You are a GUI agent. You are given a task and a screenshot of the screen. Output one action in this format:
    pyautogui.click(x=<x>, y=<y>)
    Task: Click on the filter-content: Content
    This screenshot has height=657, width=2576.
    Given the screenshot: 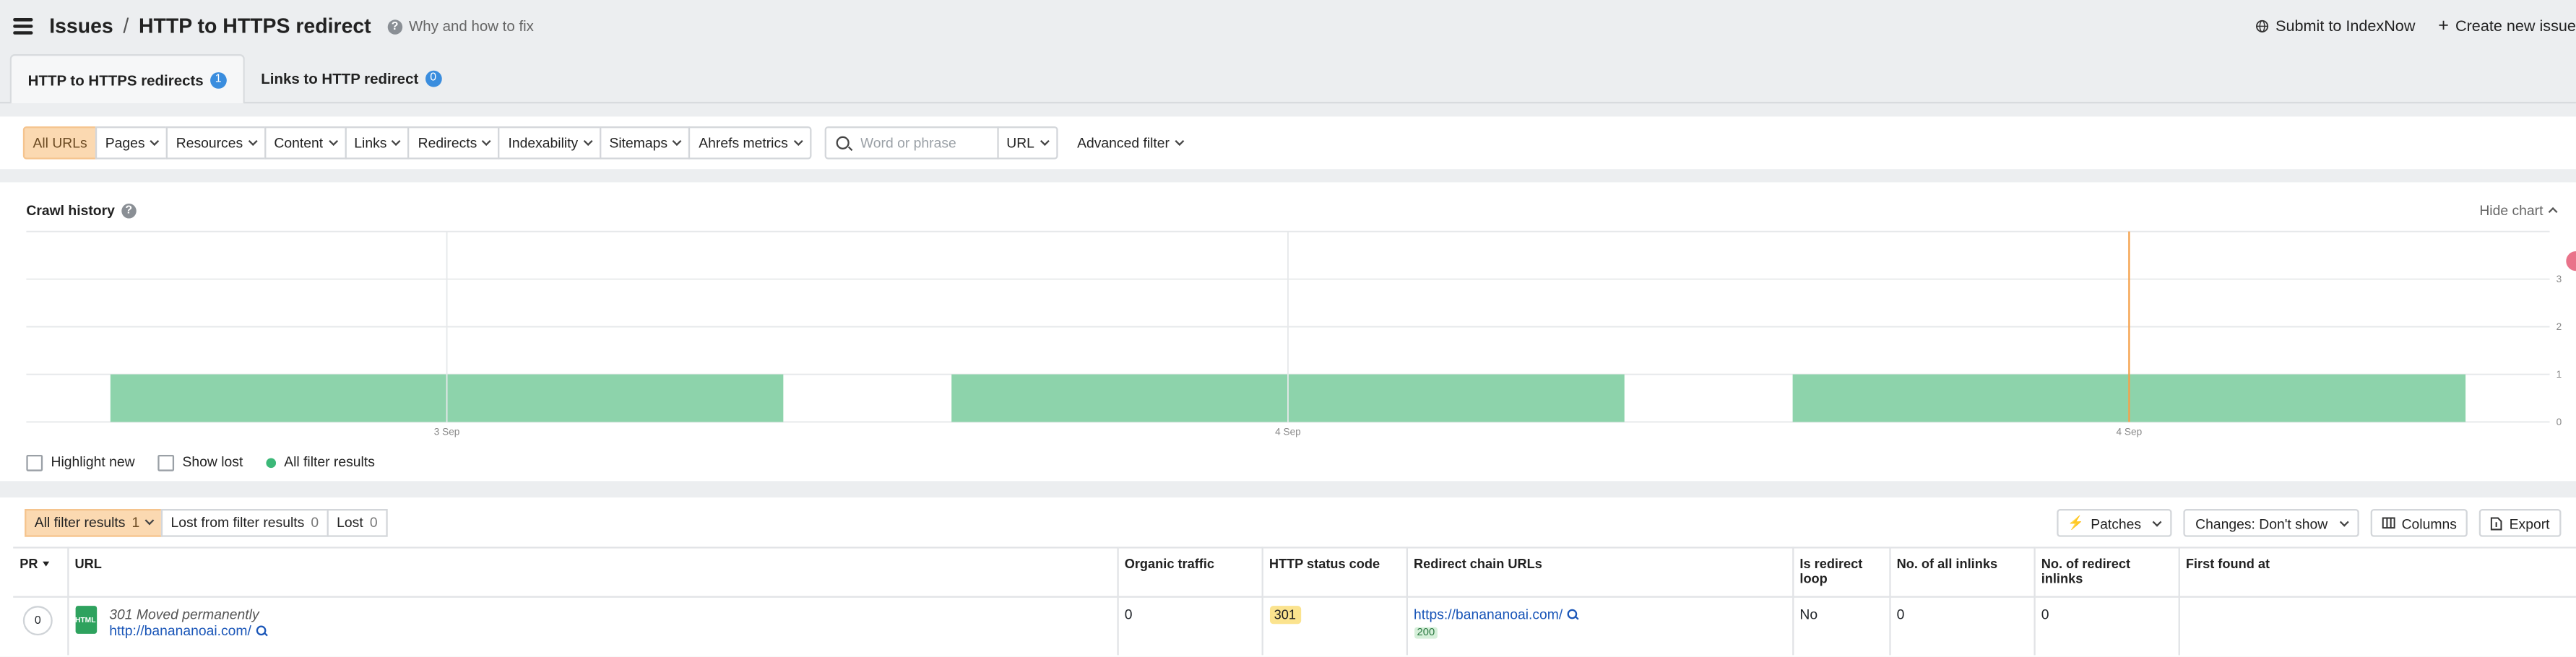 What is the action you would take?
    pyautogui.click(x=305, y=143)
    